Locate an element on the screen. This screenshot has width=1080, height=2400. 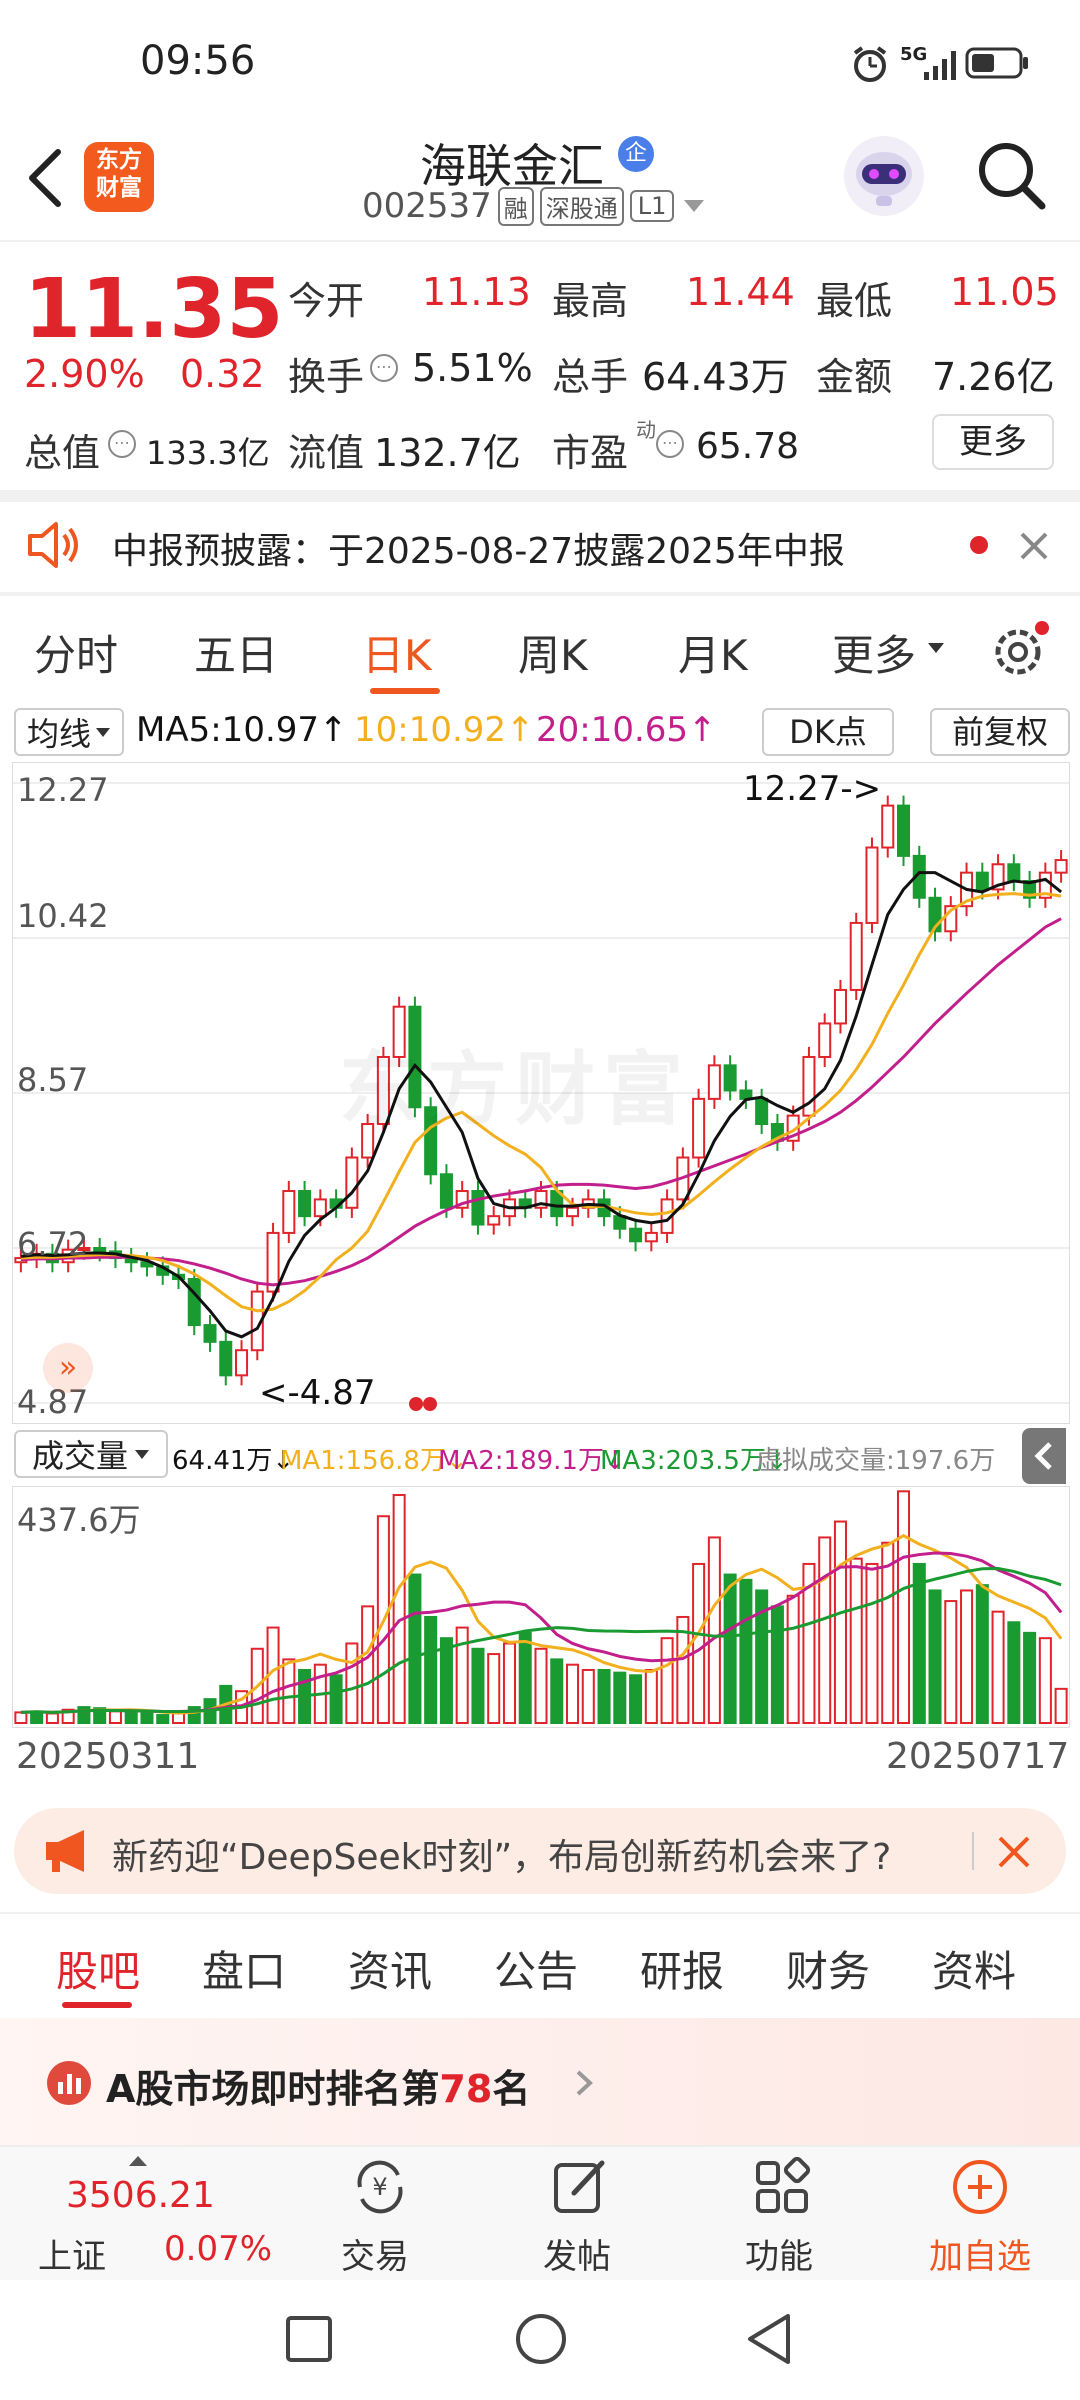
turnover-value: 5.51% is located at coordinates (472, 368).